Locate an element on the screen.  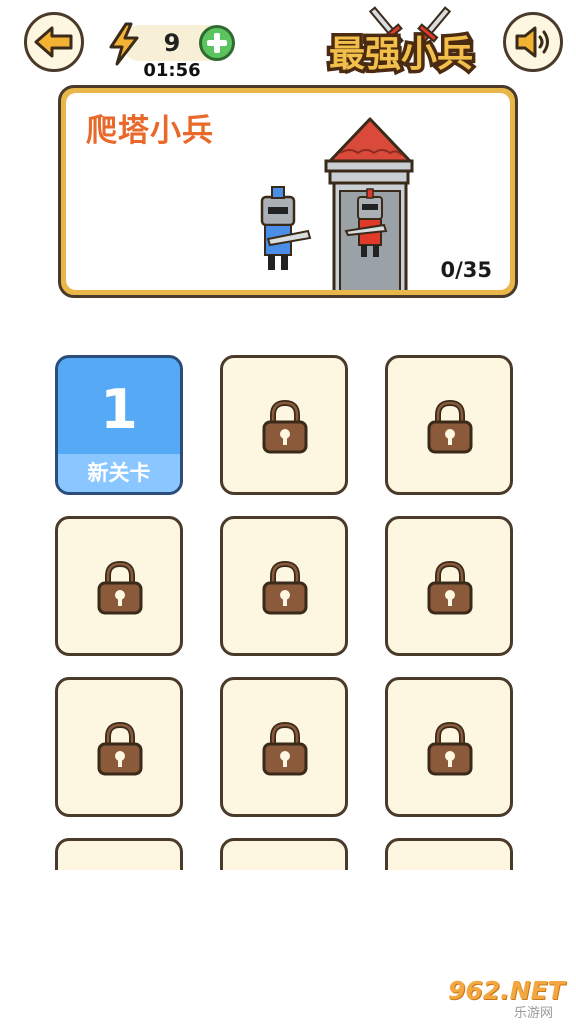
energy-timer: 01:56 is located at coordinates (172, 70).